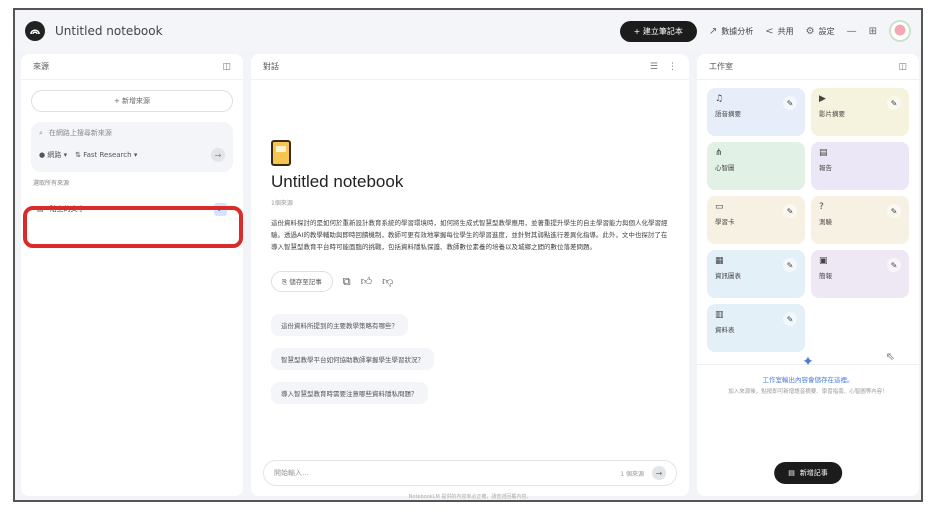  What do you see at coordinates (106, 155) in the screenshot?
I see `research-mode-dropdown: ⇅ Fast Research ▾` at bounding box center [106, 155].